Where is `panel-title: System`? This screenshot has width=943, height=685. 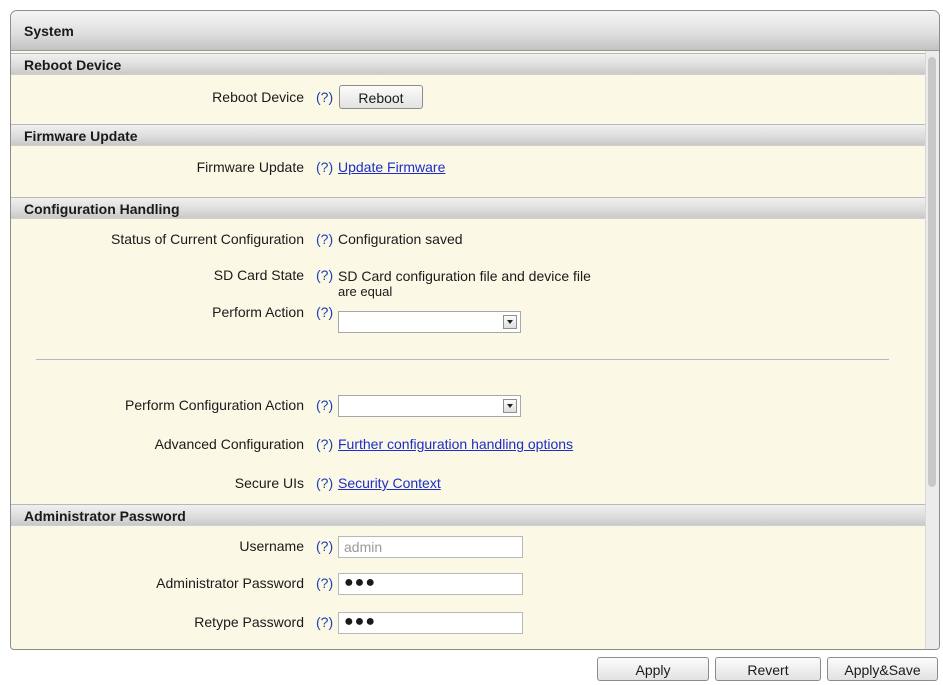 panel-title: System is located at coordinates (475, 31).